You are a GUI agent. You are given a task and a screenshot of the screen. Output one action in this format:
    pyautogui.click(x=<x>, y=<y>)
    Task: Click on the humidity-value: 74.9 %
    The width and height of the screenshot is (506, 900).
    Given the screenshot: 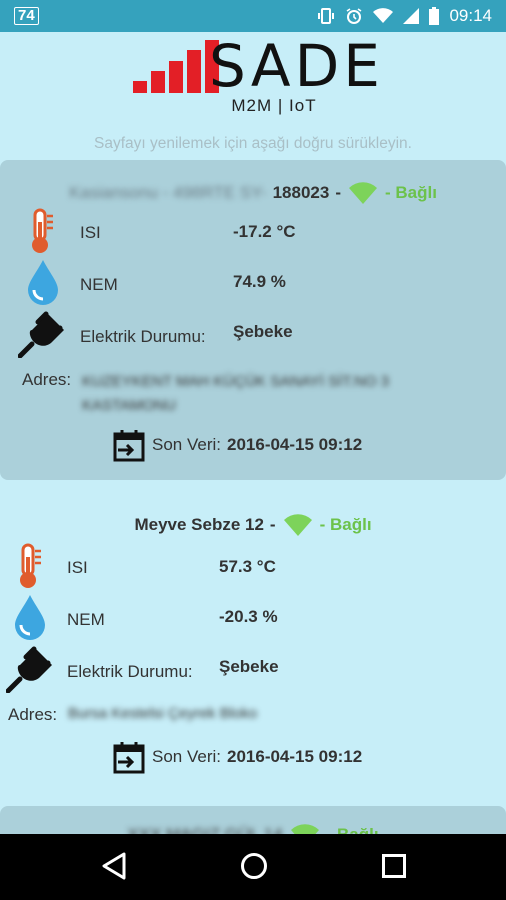 What is the action you would take?
    pyautogui.click(x=259, y=281)
    